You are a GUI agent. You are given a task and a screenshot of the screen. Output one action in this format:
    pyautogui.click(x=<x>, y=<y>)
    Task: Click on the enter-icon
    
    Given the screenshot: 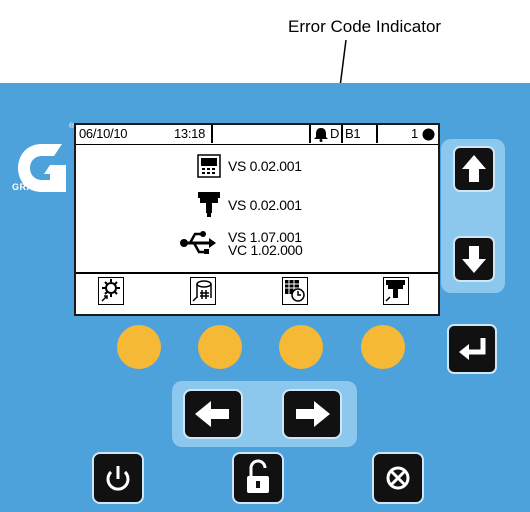 What is the action you would take?
    pyautogui.click(x=472, y=349)
    